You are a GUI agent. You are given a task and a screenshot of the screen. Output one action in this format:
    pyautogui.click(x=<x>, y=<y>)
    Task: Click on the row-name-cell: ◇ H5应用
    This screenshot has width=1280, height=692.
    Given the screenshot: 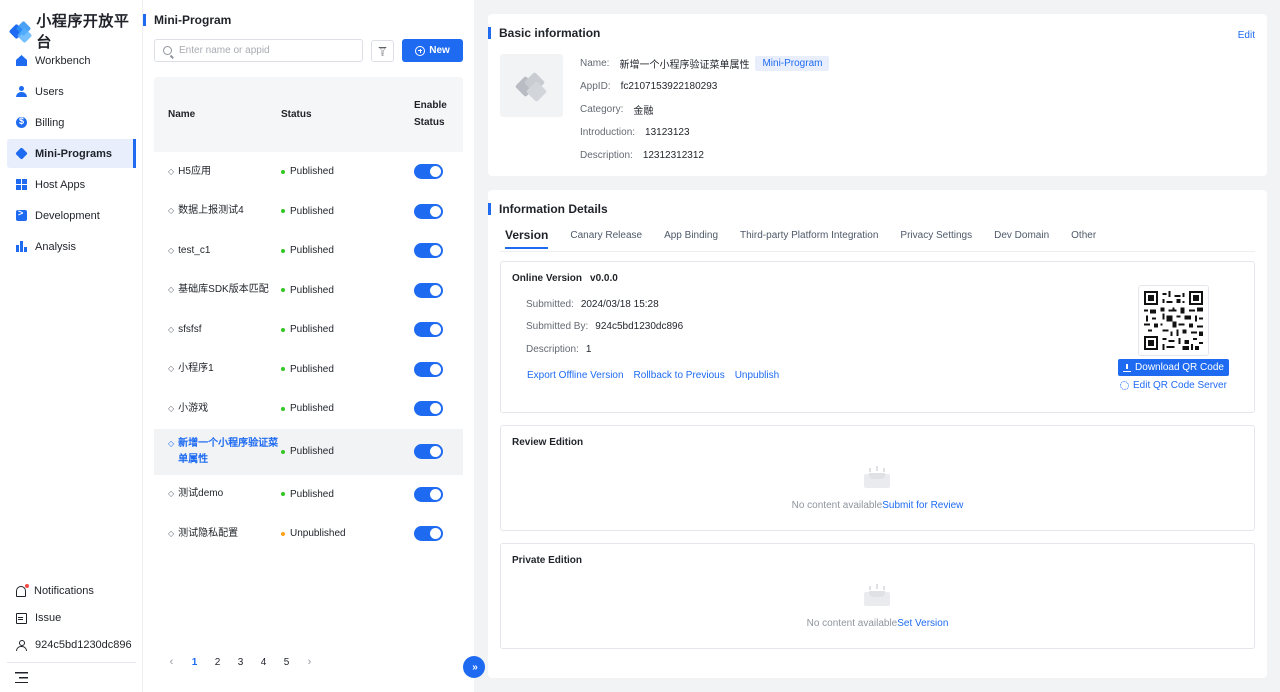 What is the action you would take?
    pyautogui.click(x=217, y=172)
    